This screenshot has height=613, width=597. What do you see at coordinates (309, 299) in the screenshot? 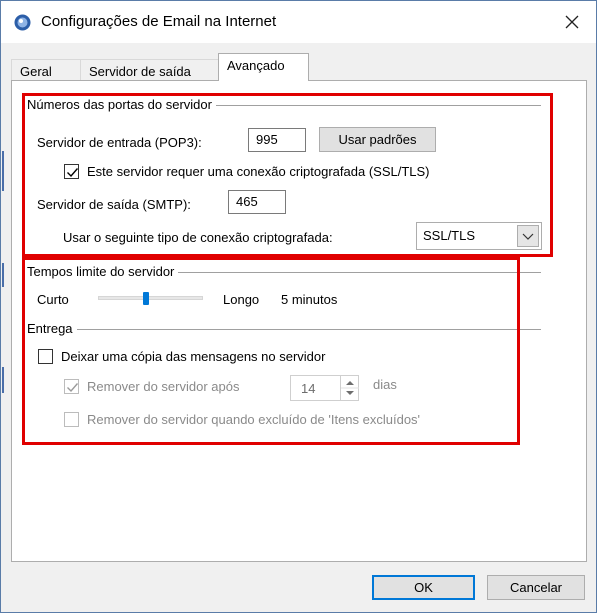
I see `timeout-value: 5 minutos` at bounding box center [309, 299].